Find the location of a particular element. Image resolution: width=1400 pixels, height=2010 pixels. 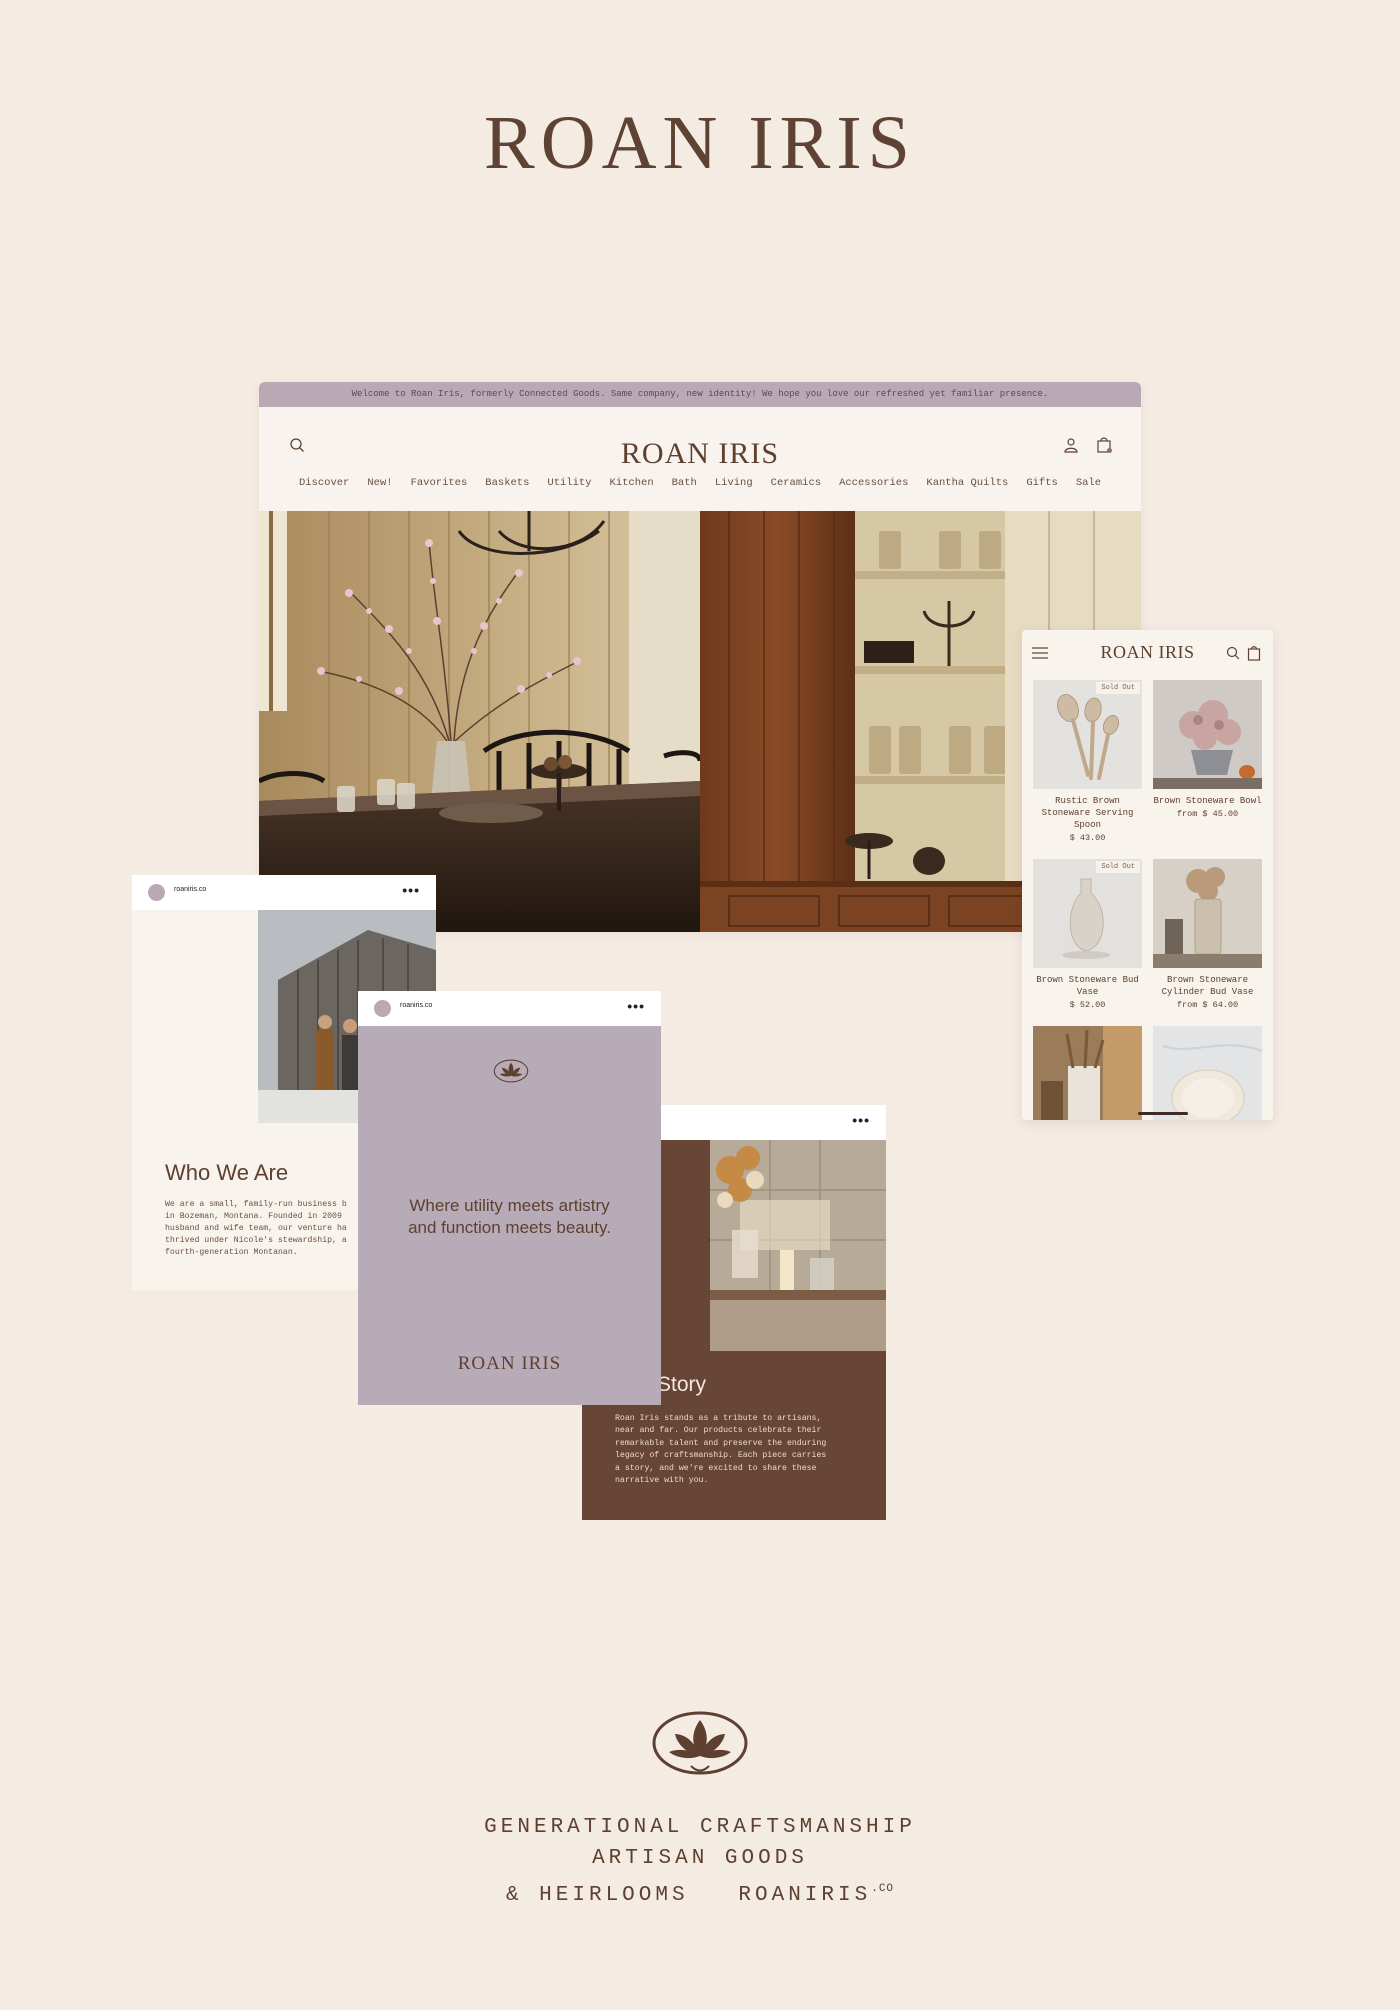

product-image-utensil-crock is located at coordinates (1087, 1073).